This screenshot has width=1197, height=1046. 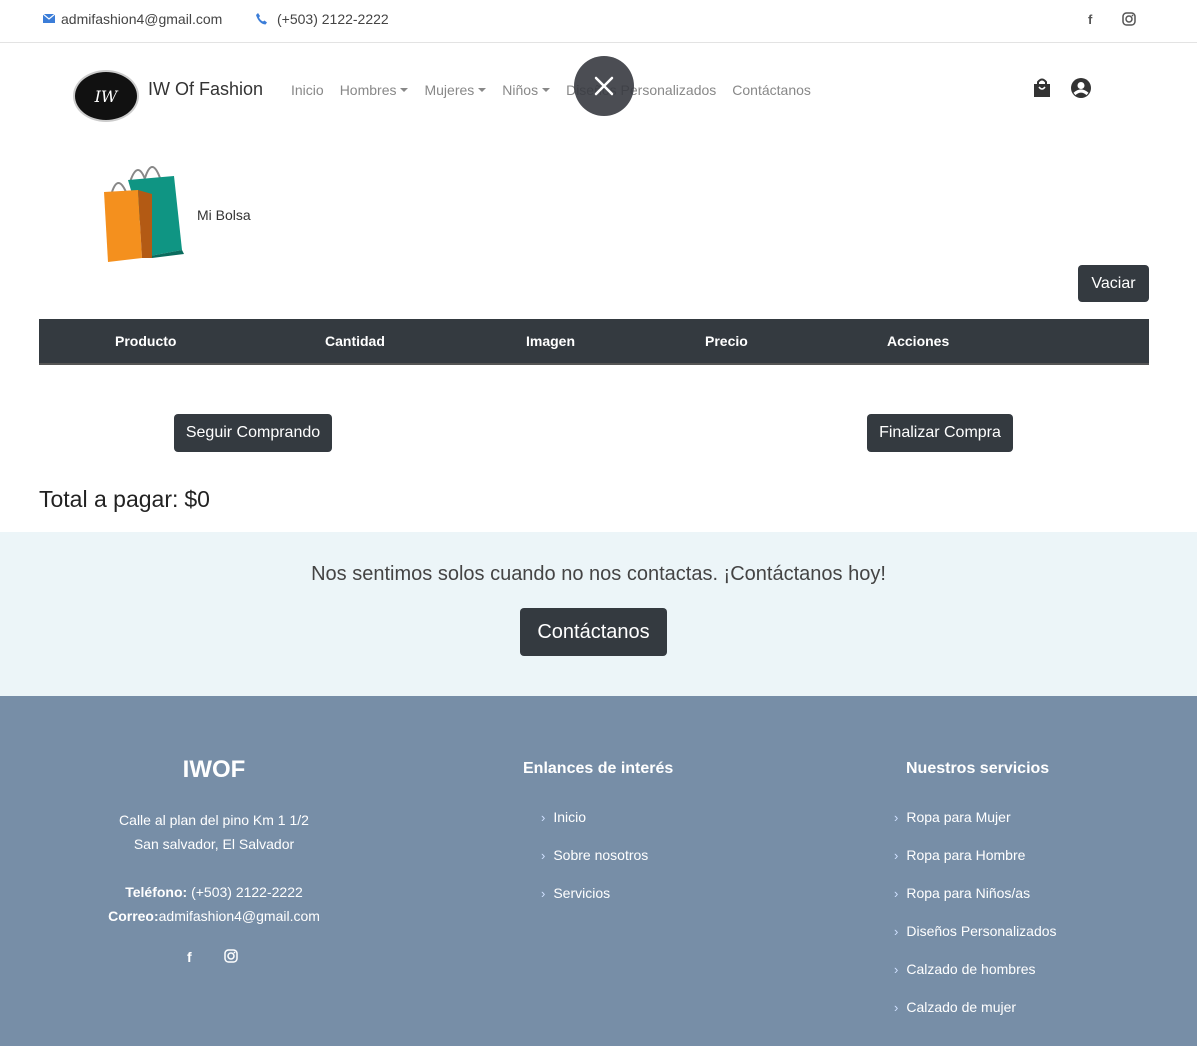 I want to click on footer-link-servicios: › Servicios, so click(x=594, y=904).